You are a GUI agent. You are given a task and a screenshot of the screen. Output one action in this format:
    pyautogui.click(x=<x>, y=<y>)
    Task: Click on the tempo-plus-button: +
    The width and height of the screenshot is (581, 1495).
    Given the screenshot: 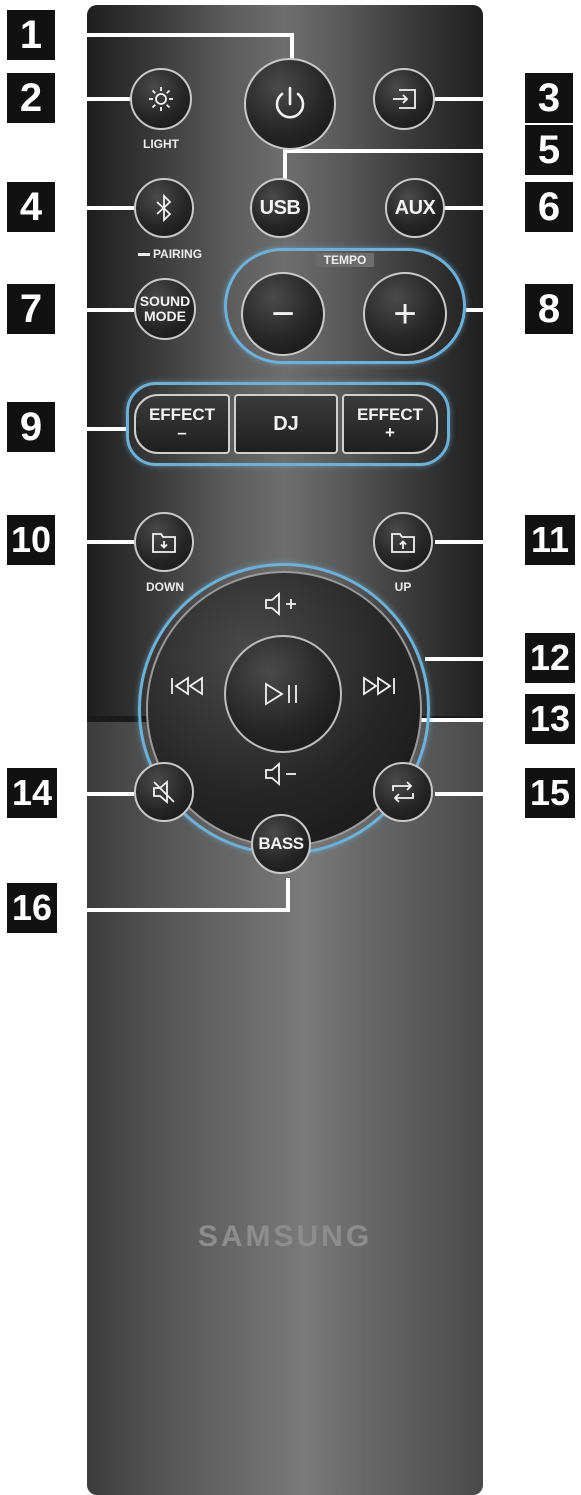 What is the action you would take?
    pyautogui.click(x=405, y=314)
    